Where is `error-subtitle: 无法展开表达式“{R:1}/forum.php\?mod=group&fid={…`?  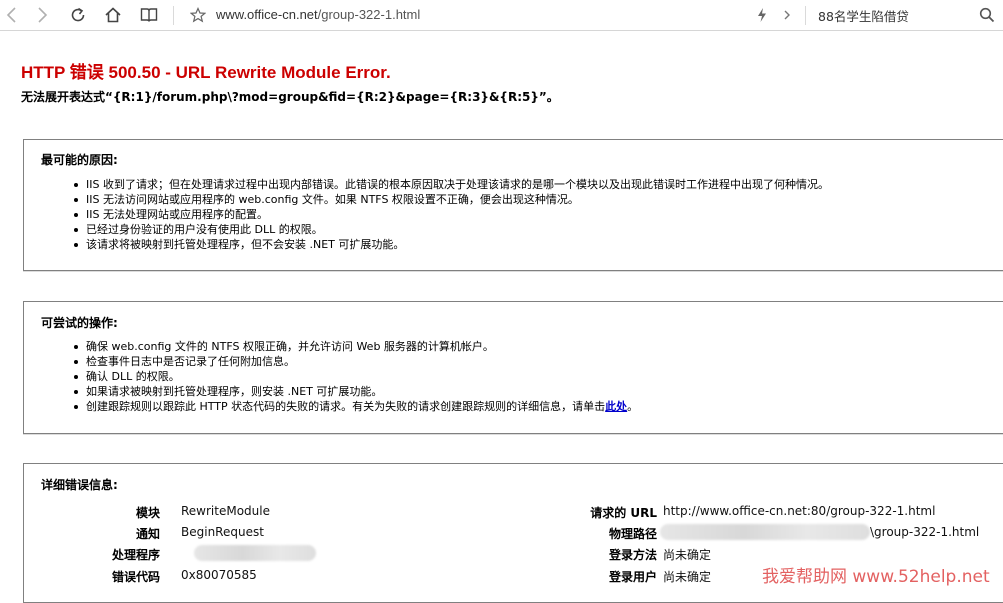 error-subtitle: 无法展开表达式“{R:1}/forum.php\?mod=group&fid={… is located at coordinates (290, 97).